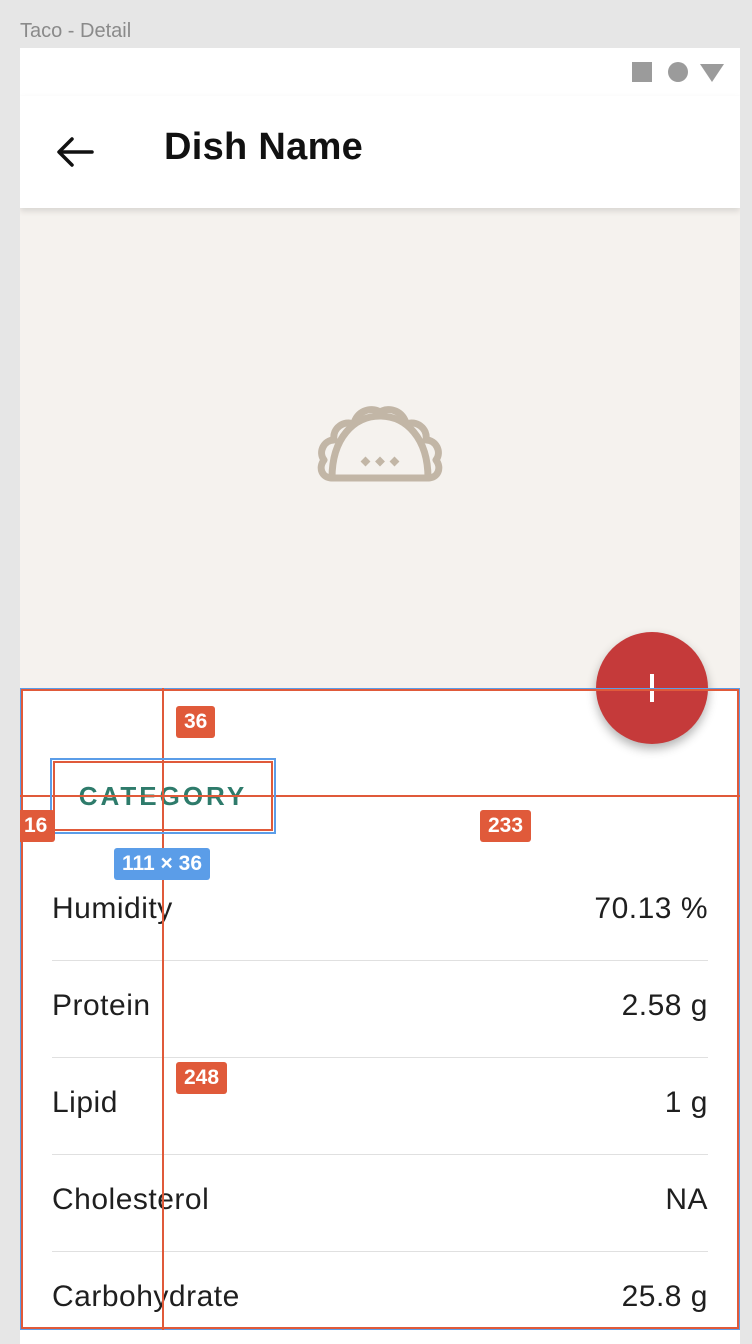 Image resolution: width=752 pixels, height=1344 pixels. I want to click on list-item: Carbohydrate 25.8 g, so click(380, 1298).